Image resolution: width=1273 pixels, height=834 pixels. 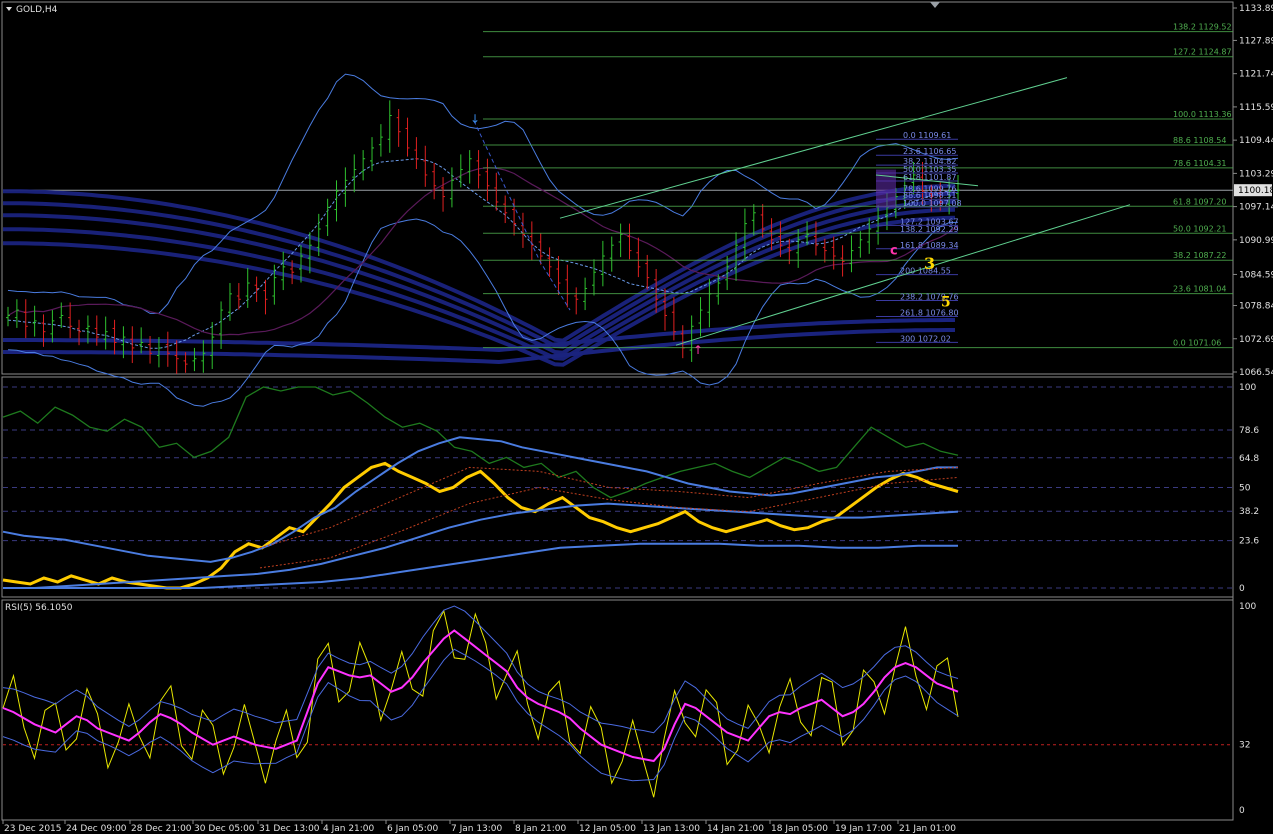 I want to click on price-axis-label: 1127.89, so click(x=1256, y=41).